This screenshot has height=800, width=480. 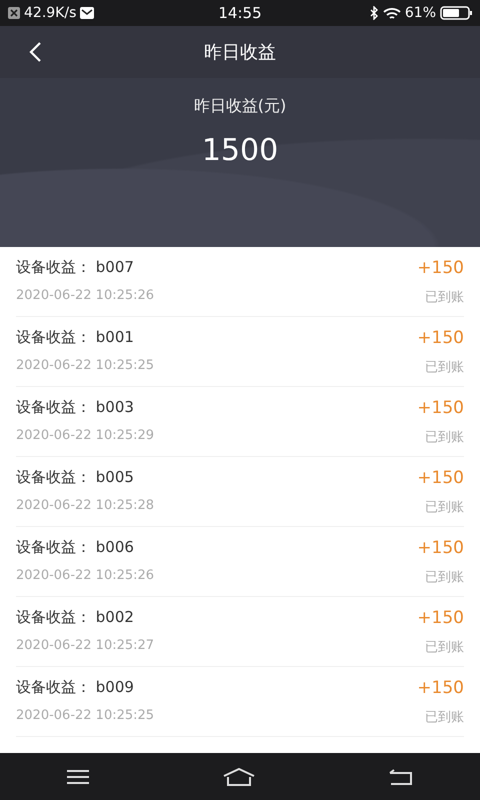 I want to click on record-time: 2020-06-22 10:25:27, so click(x=86, y=646).